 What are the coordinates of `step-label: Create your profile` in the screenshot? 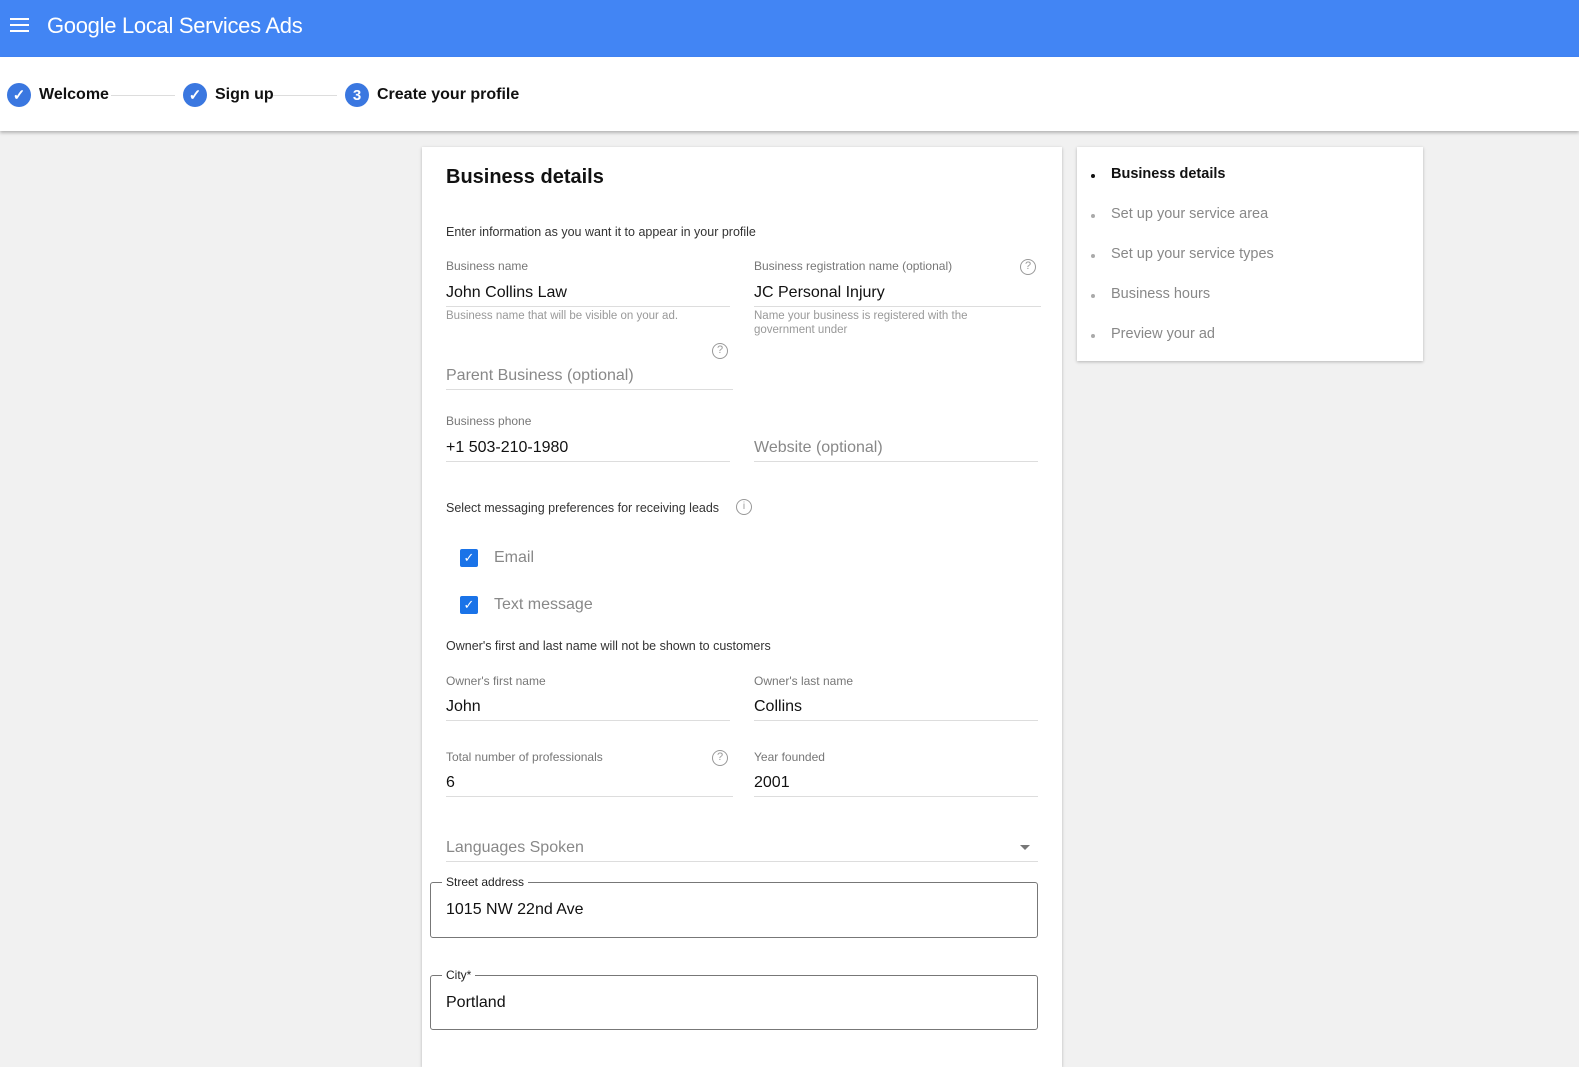 It's located at (448, 94).